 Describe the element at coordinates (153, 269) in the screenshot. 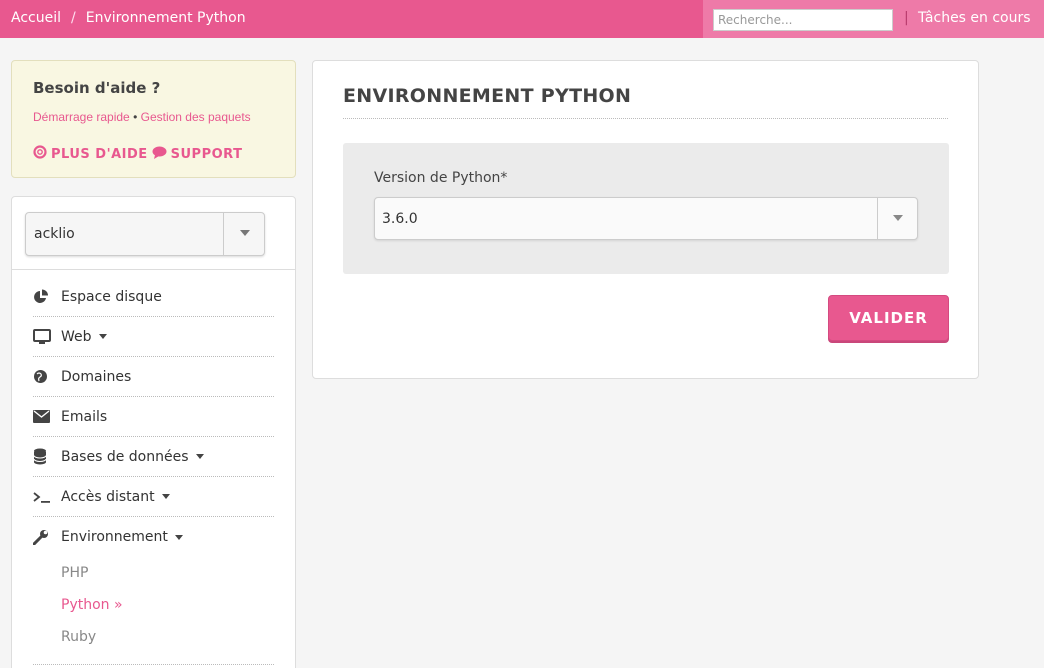

I see `sidebar-divider` at that location.